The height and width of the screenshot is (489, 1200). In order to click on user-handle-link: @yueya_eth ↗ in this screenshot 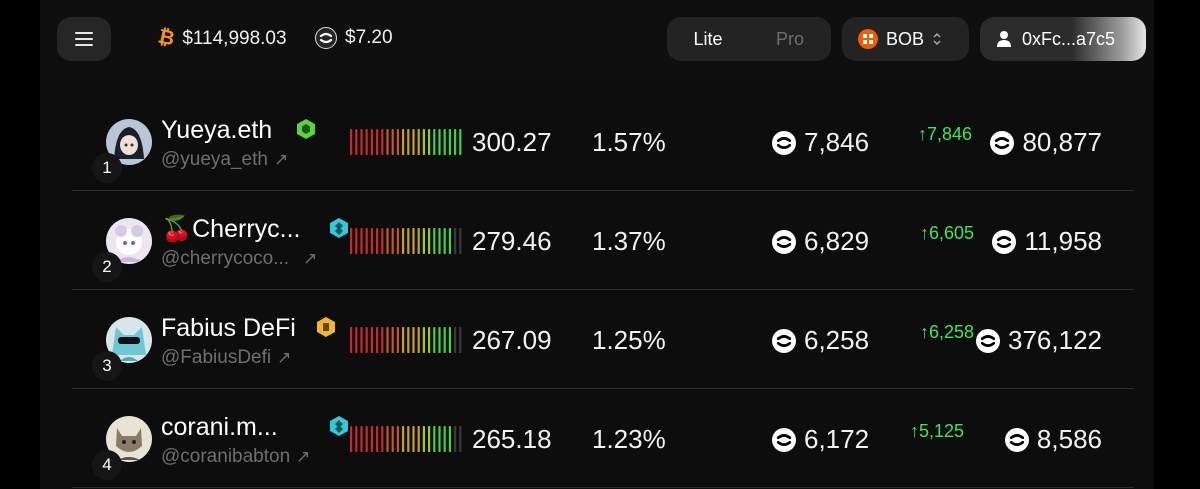, I will do `click(224, 160)`.